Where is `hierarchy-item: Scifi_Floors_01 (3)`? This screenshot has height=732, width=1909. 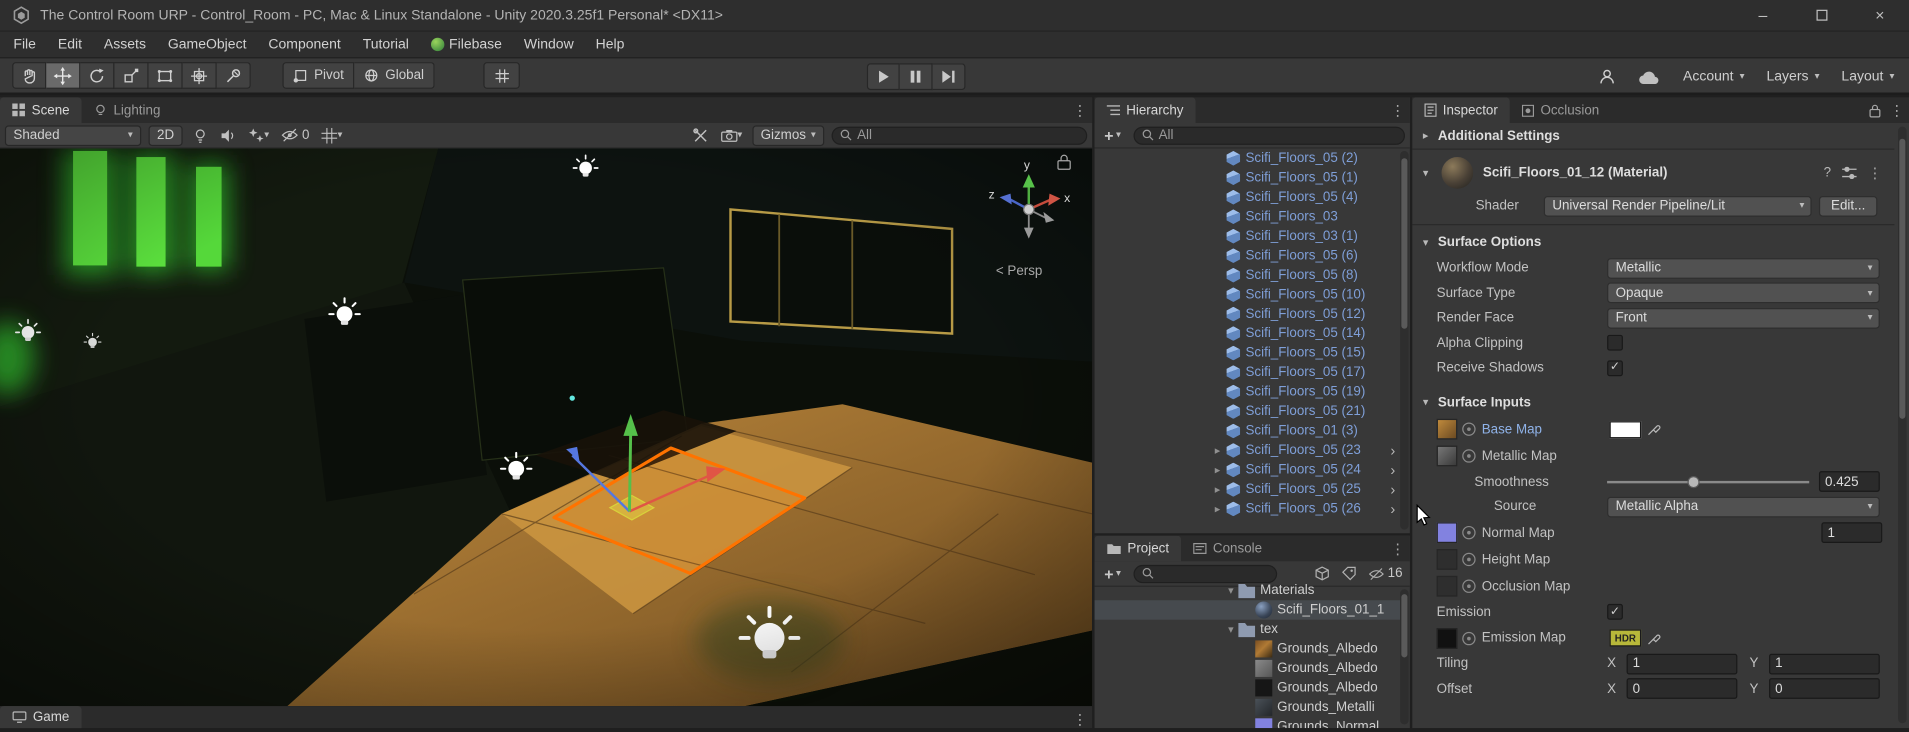 hierarchy-item: Scifi_Floors_01 (3) is located at coordinates (1248, 430).